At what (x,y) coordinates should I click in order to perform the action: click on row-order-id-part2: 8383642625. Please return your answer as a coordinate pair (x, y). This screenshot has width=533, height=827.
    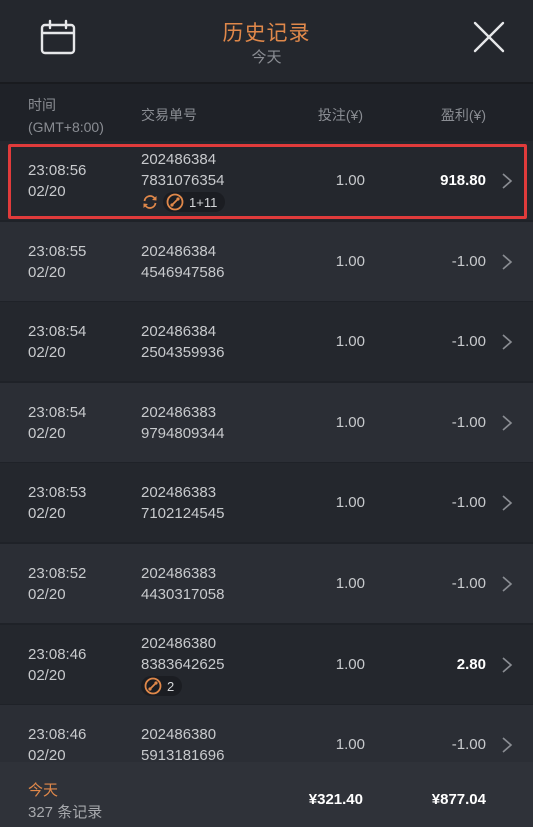
    Looking at the image, I should click on (183, 664).